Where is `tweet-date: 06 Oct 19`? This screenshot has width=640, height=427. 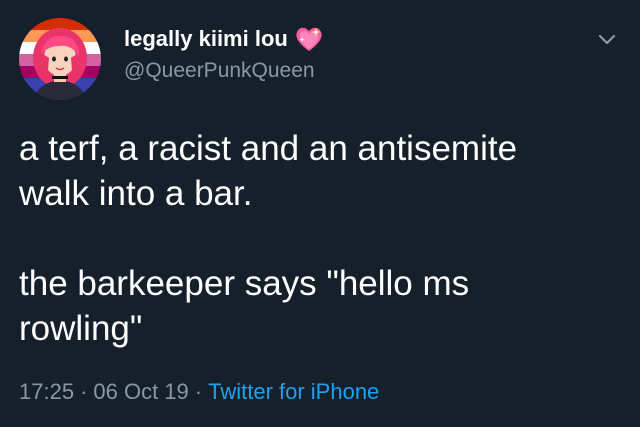 tweet-date: 06 Oct 19 is located at coordinates (140, 392).